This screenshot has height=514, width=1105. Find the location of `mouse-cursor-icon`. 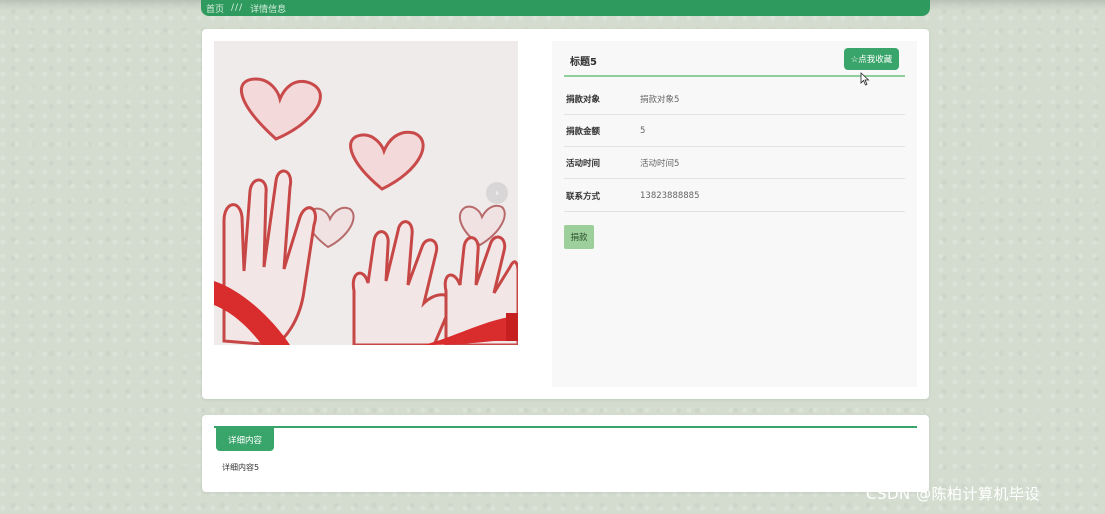

mouse-cursor-icon is located at coordinates (865, 79).